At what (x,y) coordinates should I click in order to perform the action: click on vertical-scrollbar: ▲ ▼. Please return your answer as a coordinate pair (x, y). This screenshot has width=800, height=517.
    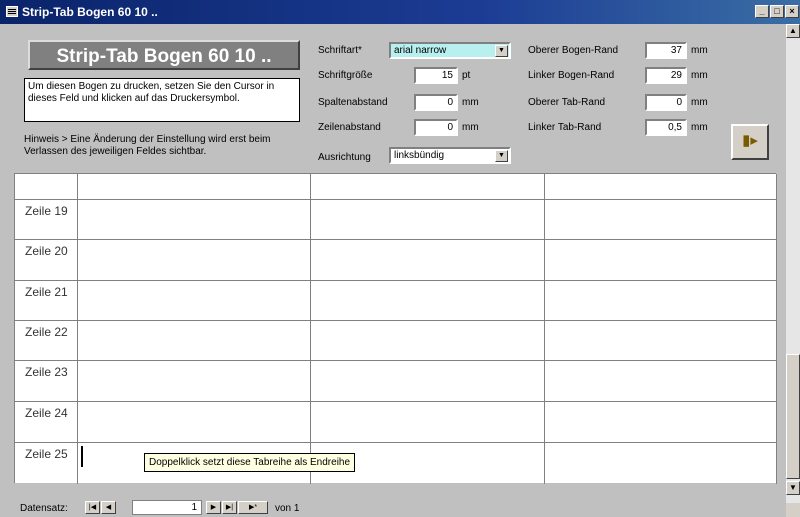
    Looking at the image, I should click on (793, 270).